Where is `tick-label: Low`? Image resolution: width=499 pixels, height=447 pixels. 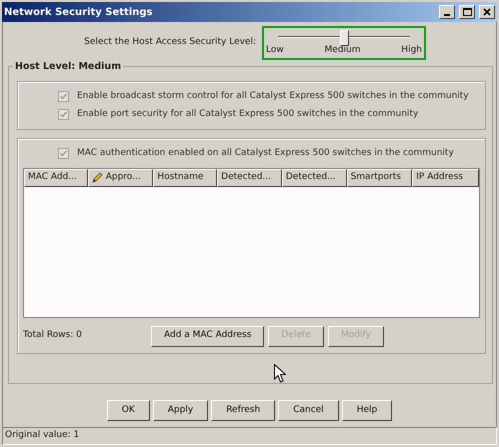 tick-label: Low is located at coordinates (275, 50).